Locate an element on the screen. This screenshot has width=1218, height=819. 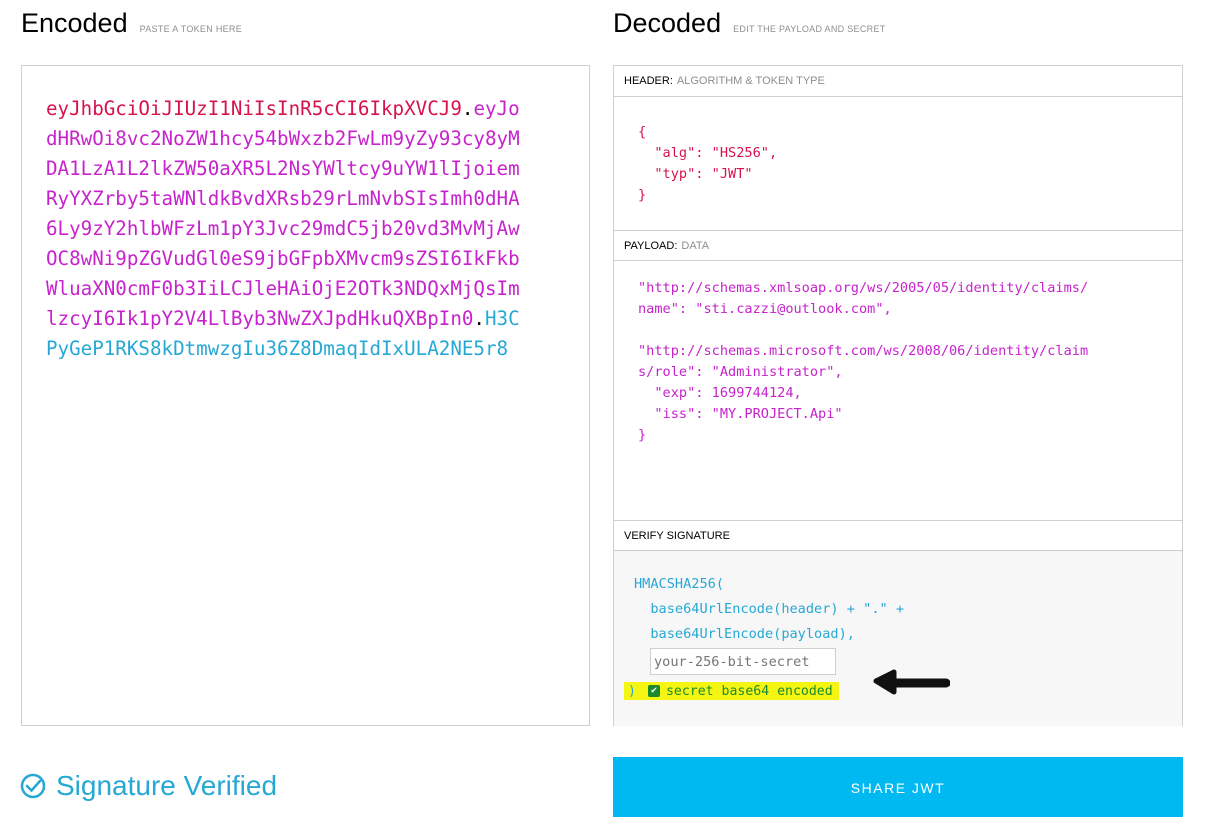
encoded-title: Encoded is located at coordinates (74, 23).